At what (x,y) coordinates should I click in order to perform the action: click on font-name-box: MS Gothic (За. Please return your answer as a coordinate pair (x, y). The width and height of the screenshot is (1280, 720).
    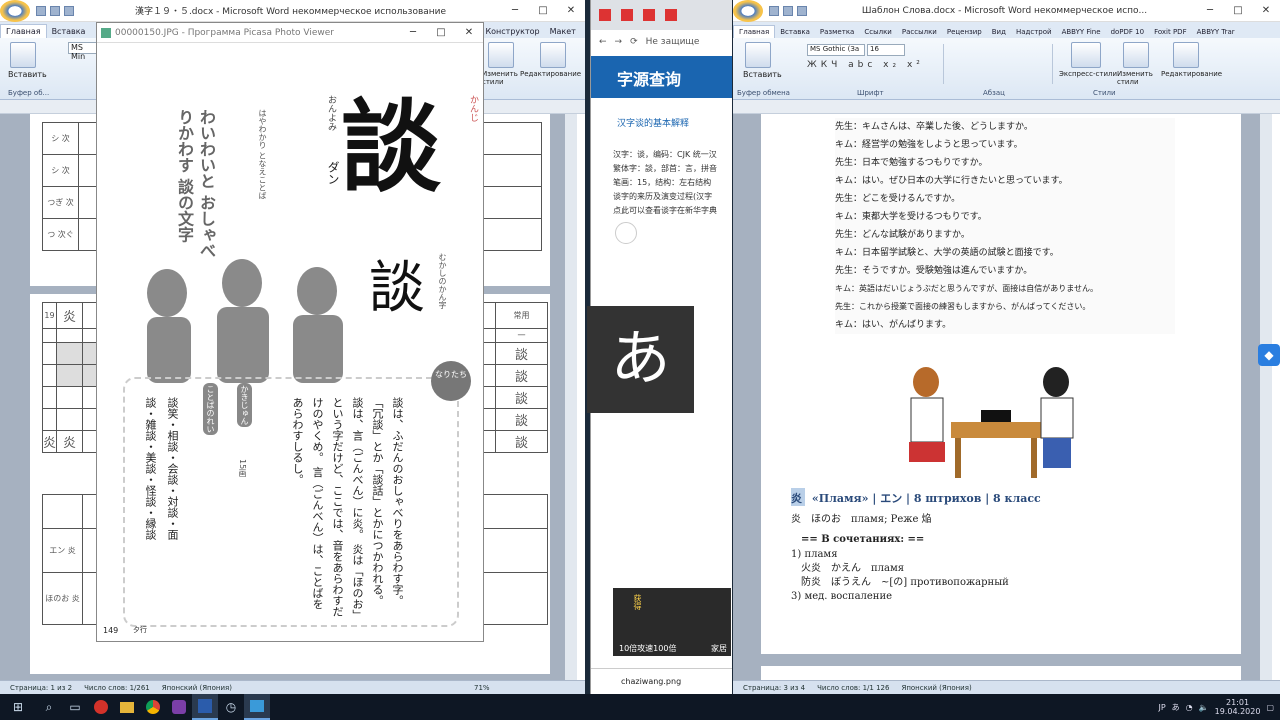
    Looking at the image, I should click on (836, 50).